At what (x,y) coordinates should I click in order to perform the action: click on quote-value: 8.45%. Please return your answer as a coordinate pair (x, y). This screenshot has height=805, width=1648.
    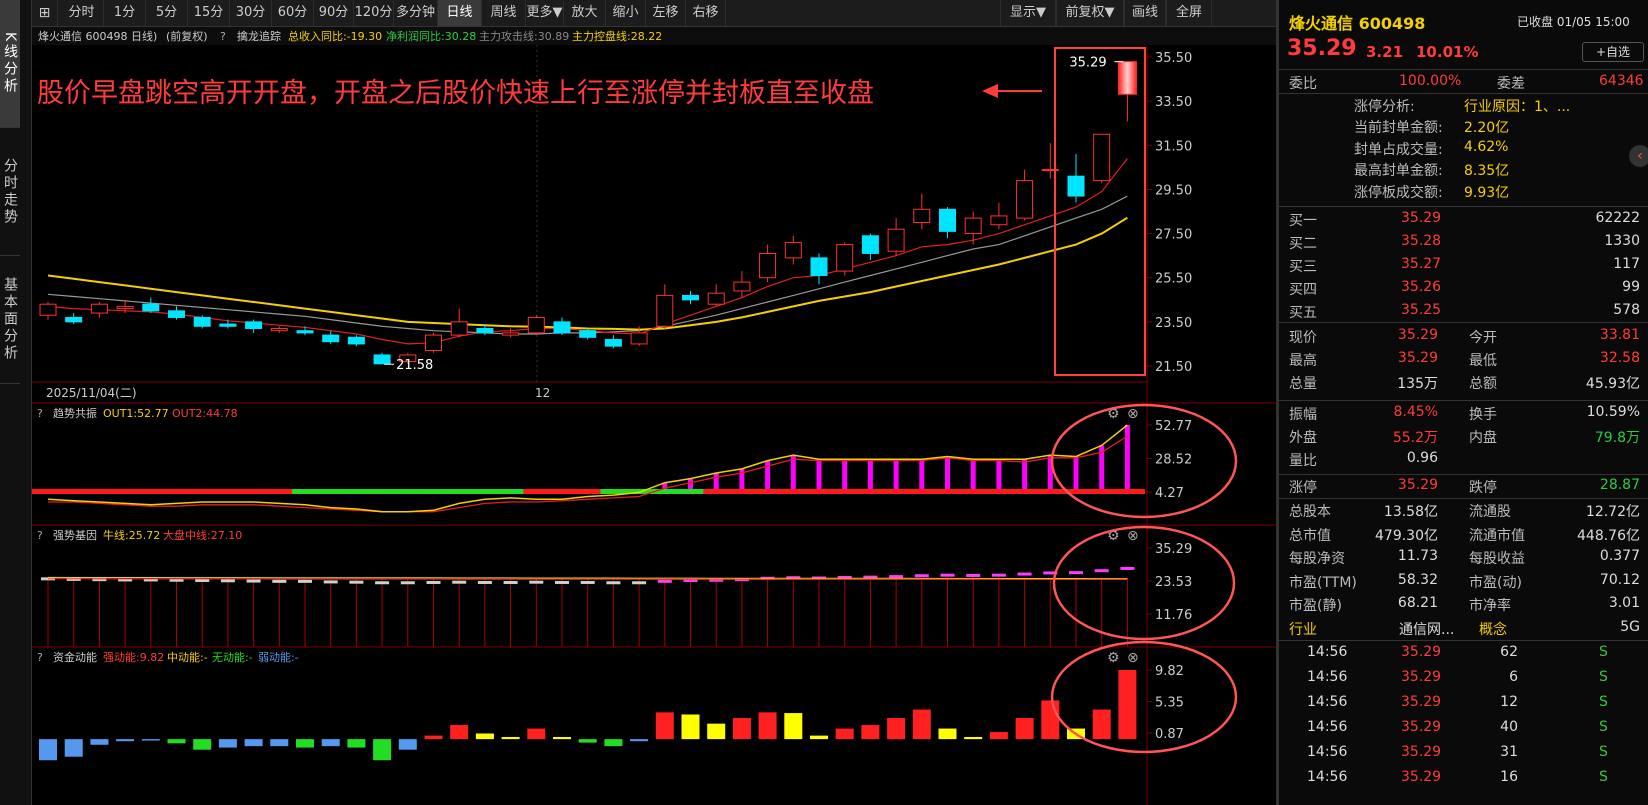
    Looking at the image, I should click on (1415, 412).